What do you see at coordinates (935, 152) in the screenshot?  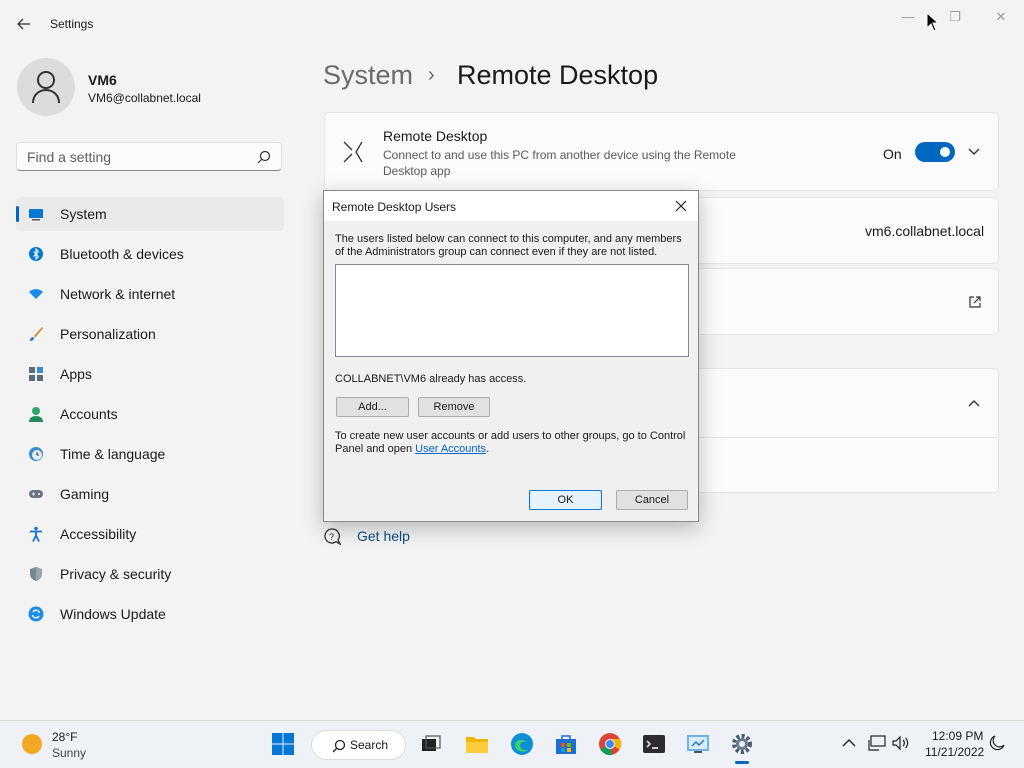 I see `remote-desktop-toggle` at bounding box center [935, 152].